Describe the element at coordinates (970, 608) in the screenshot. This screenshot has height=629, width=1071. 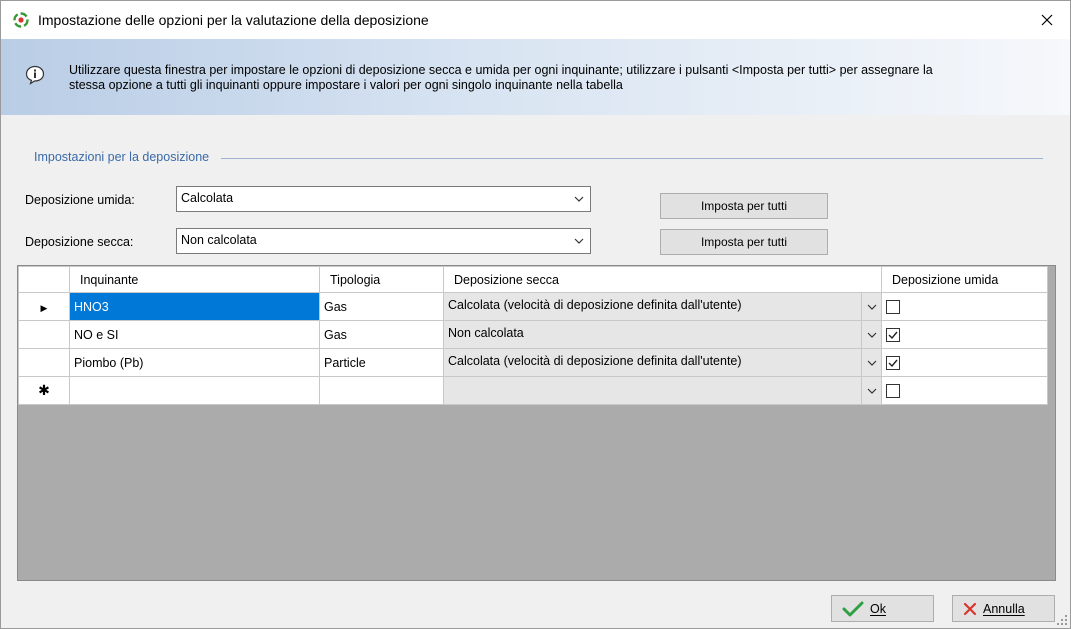
I see `cancel-x-icon` at that location.